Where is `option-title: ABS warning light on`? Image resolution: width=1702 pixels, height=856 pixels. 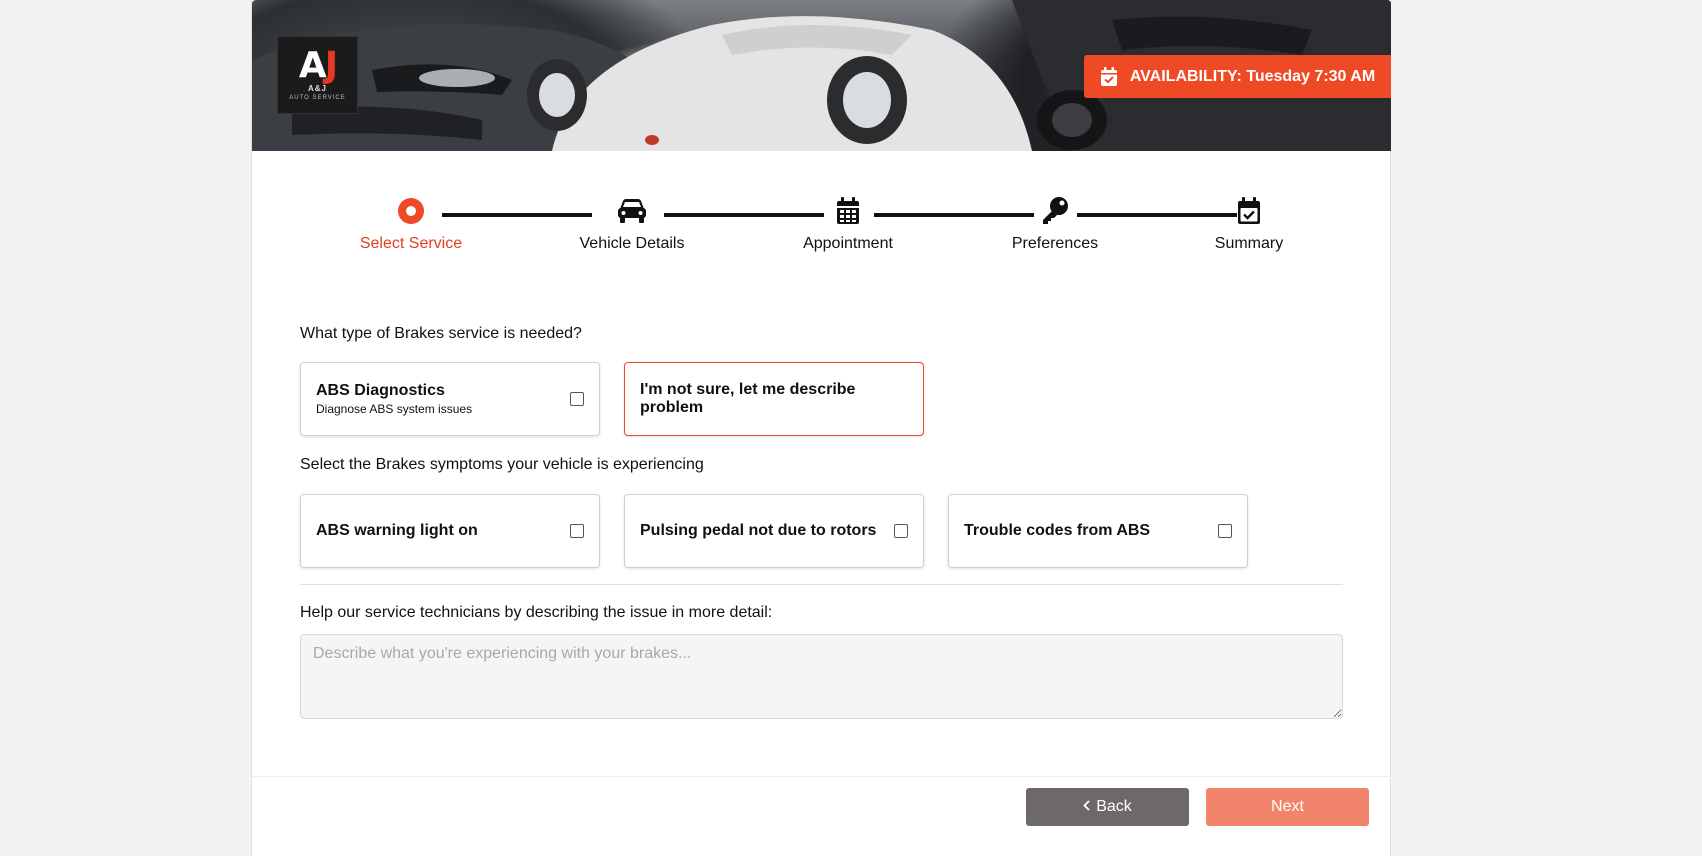 option-title: ABS warning light on is located at coordinates (397, 530).